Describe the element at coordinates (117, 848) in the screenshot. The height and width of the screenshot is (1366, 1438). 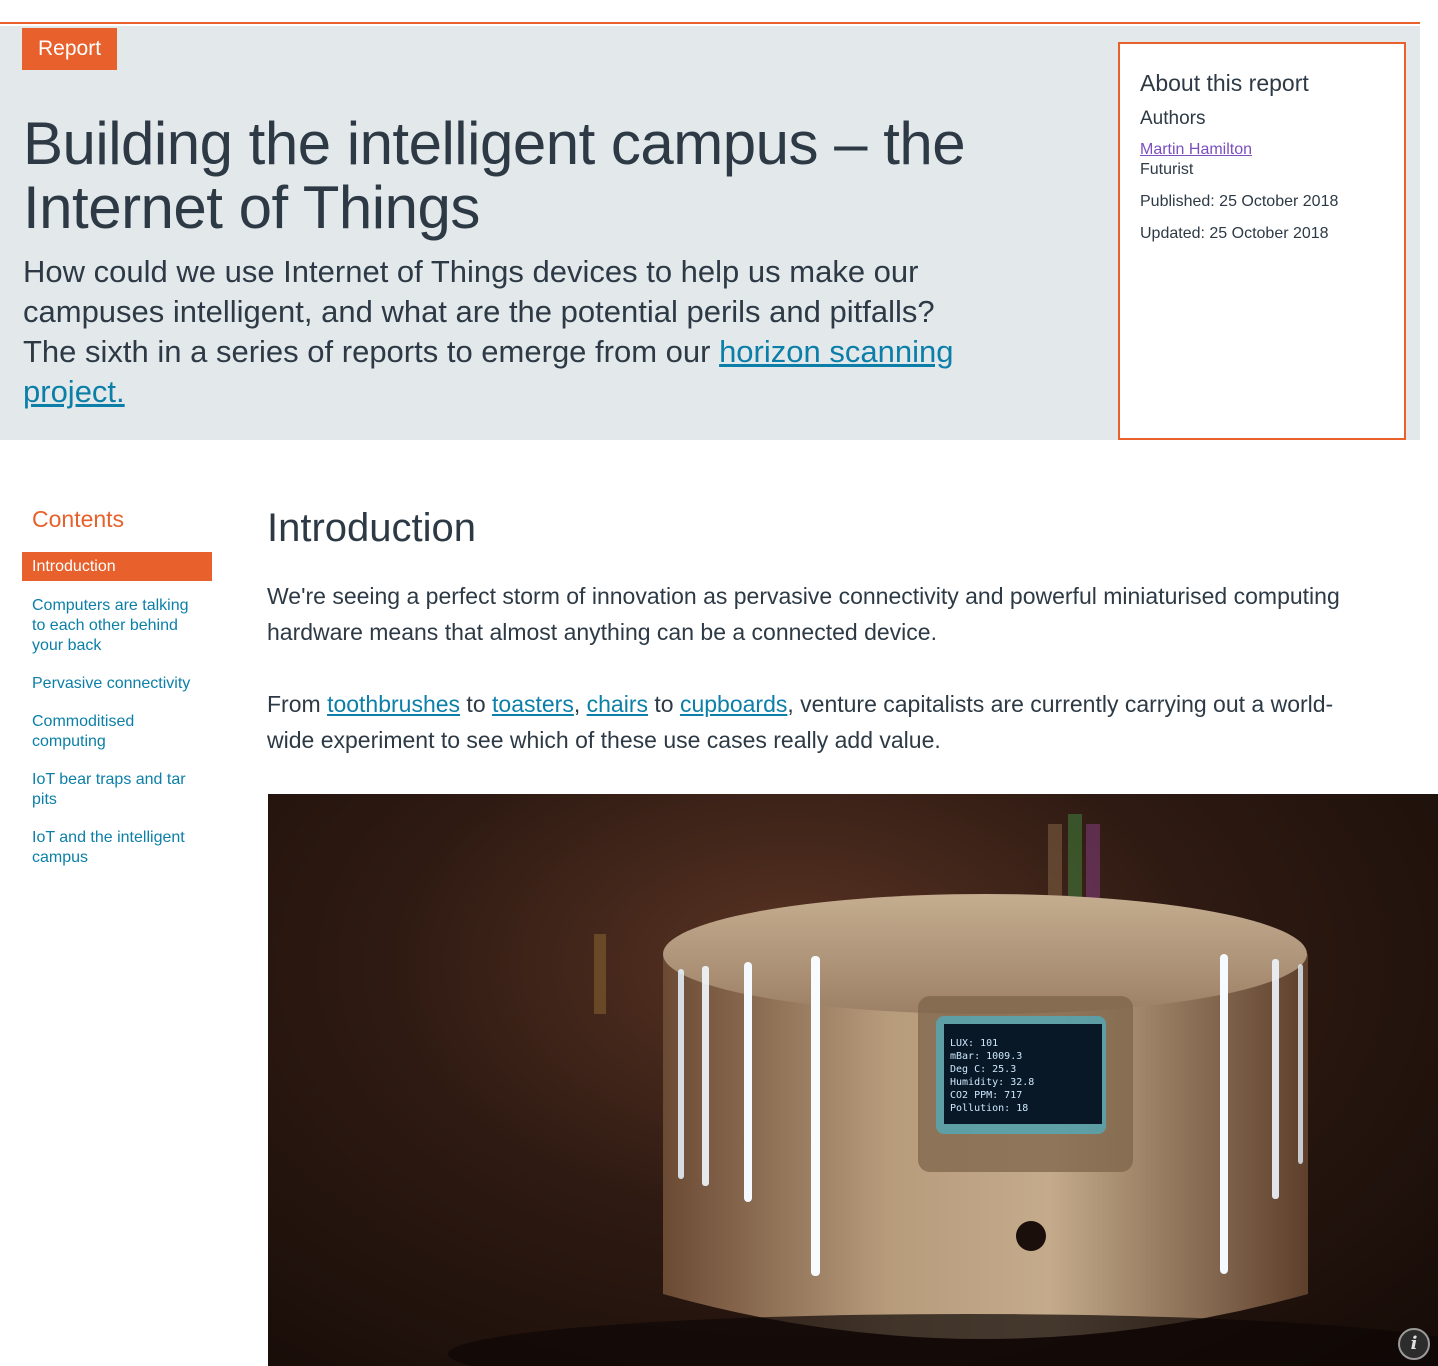
I see `nav-item-intelligent-campus: IoT and the intelligent campus` at that location.